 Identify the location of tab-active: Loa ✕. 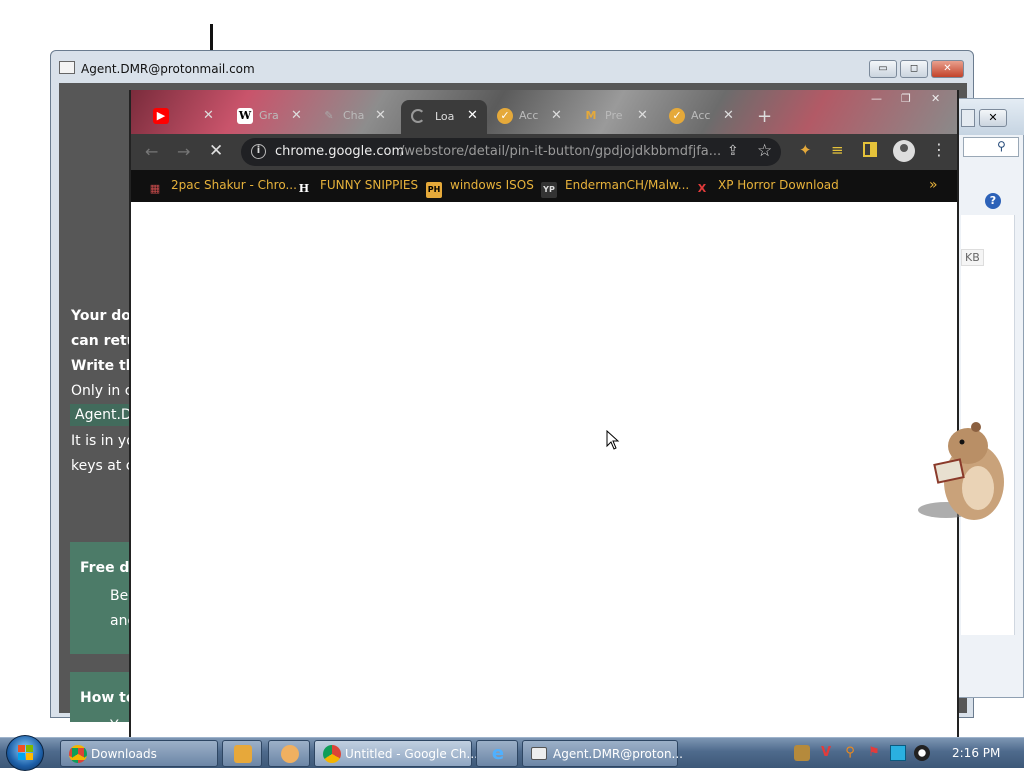
(444, 117).